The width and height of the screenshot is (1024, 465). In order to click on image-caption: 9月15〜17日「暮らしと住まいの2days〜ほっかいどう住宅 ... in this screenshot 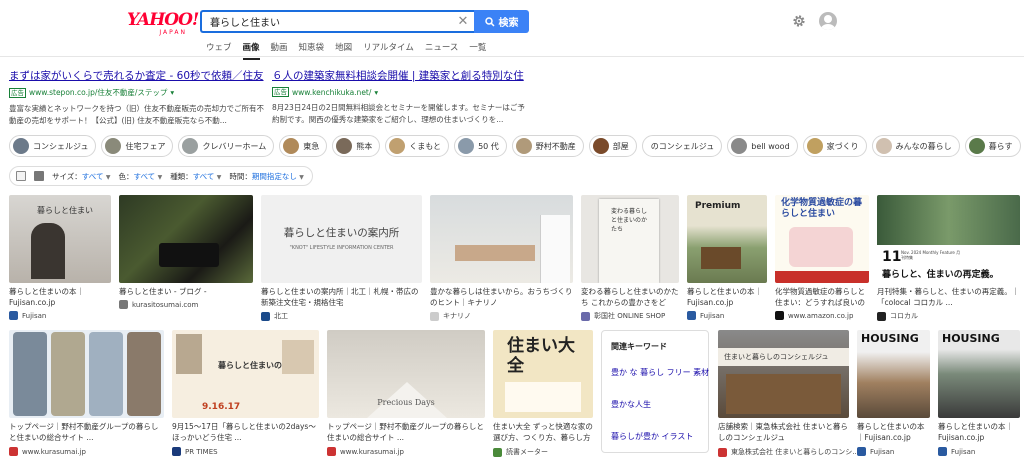, I will do `click(245, 432)`.